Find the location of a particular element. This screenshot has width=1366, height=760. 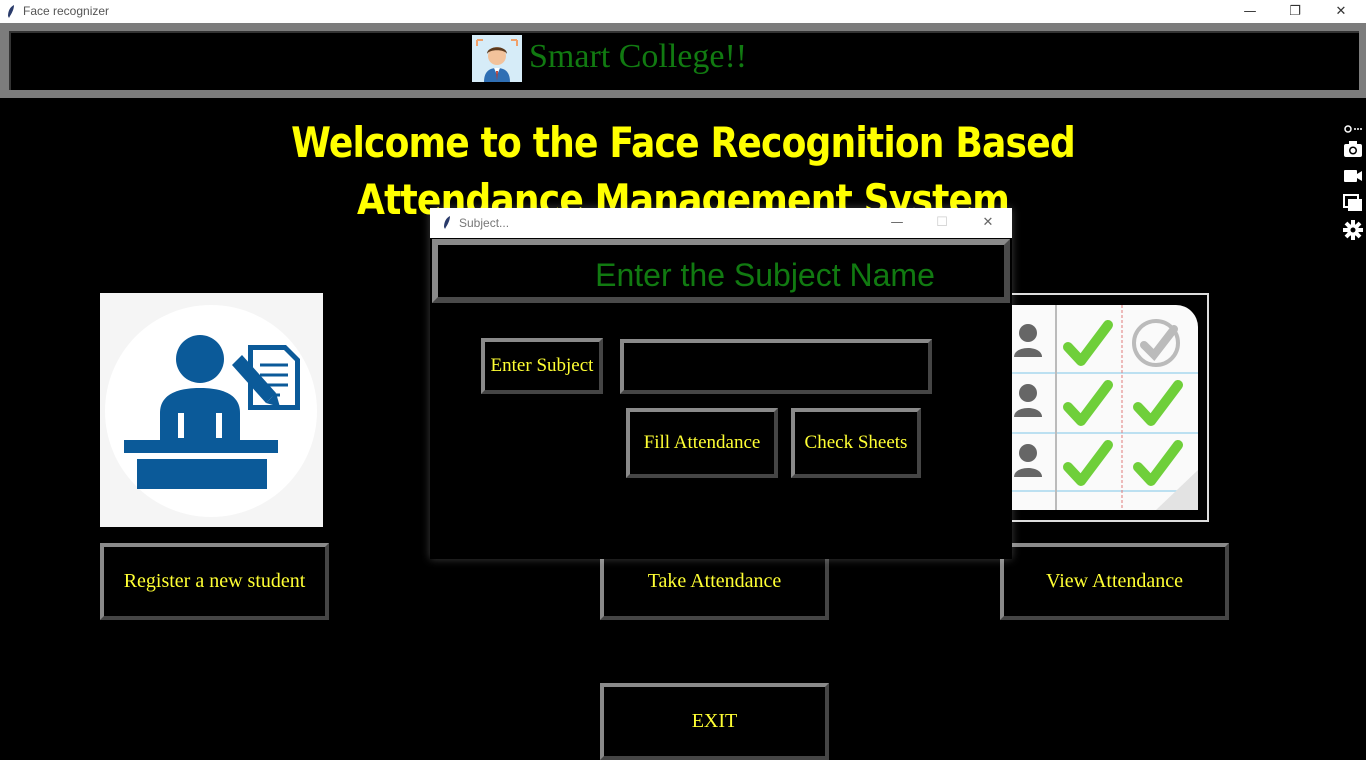

camera-icon is located at coordinates (1353, 149).